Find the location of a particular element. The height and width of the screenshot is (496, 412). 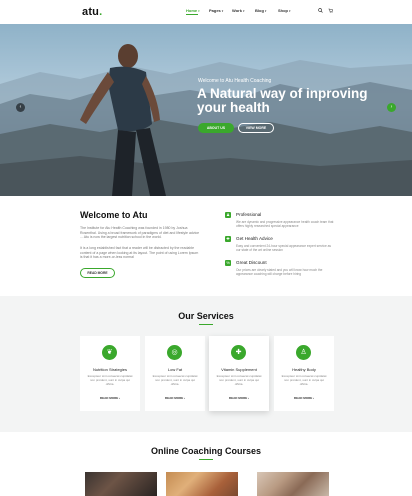

service-title: Nutrition Strategies is located at coordinates (109, 369).